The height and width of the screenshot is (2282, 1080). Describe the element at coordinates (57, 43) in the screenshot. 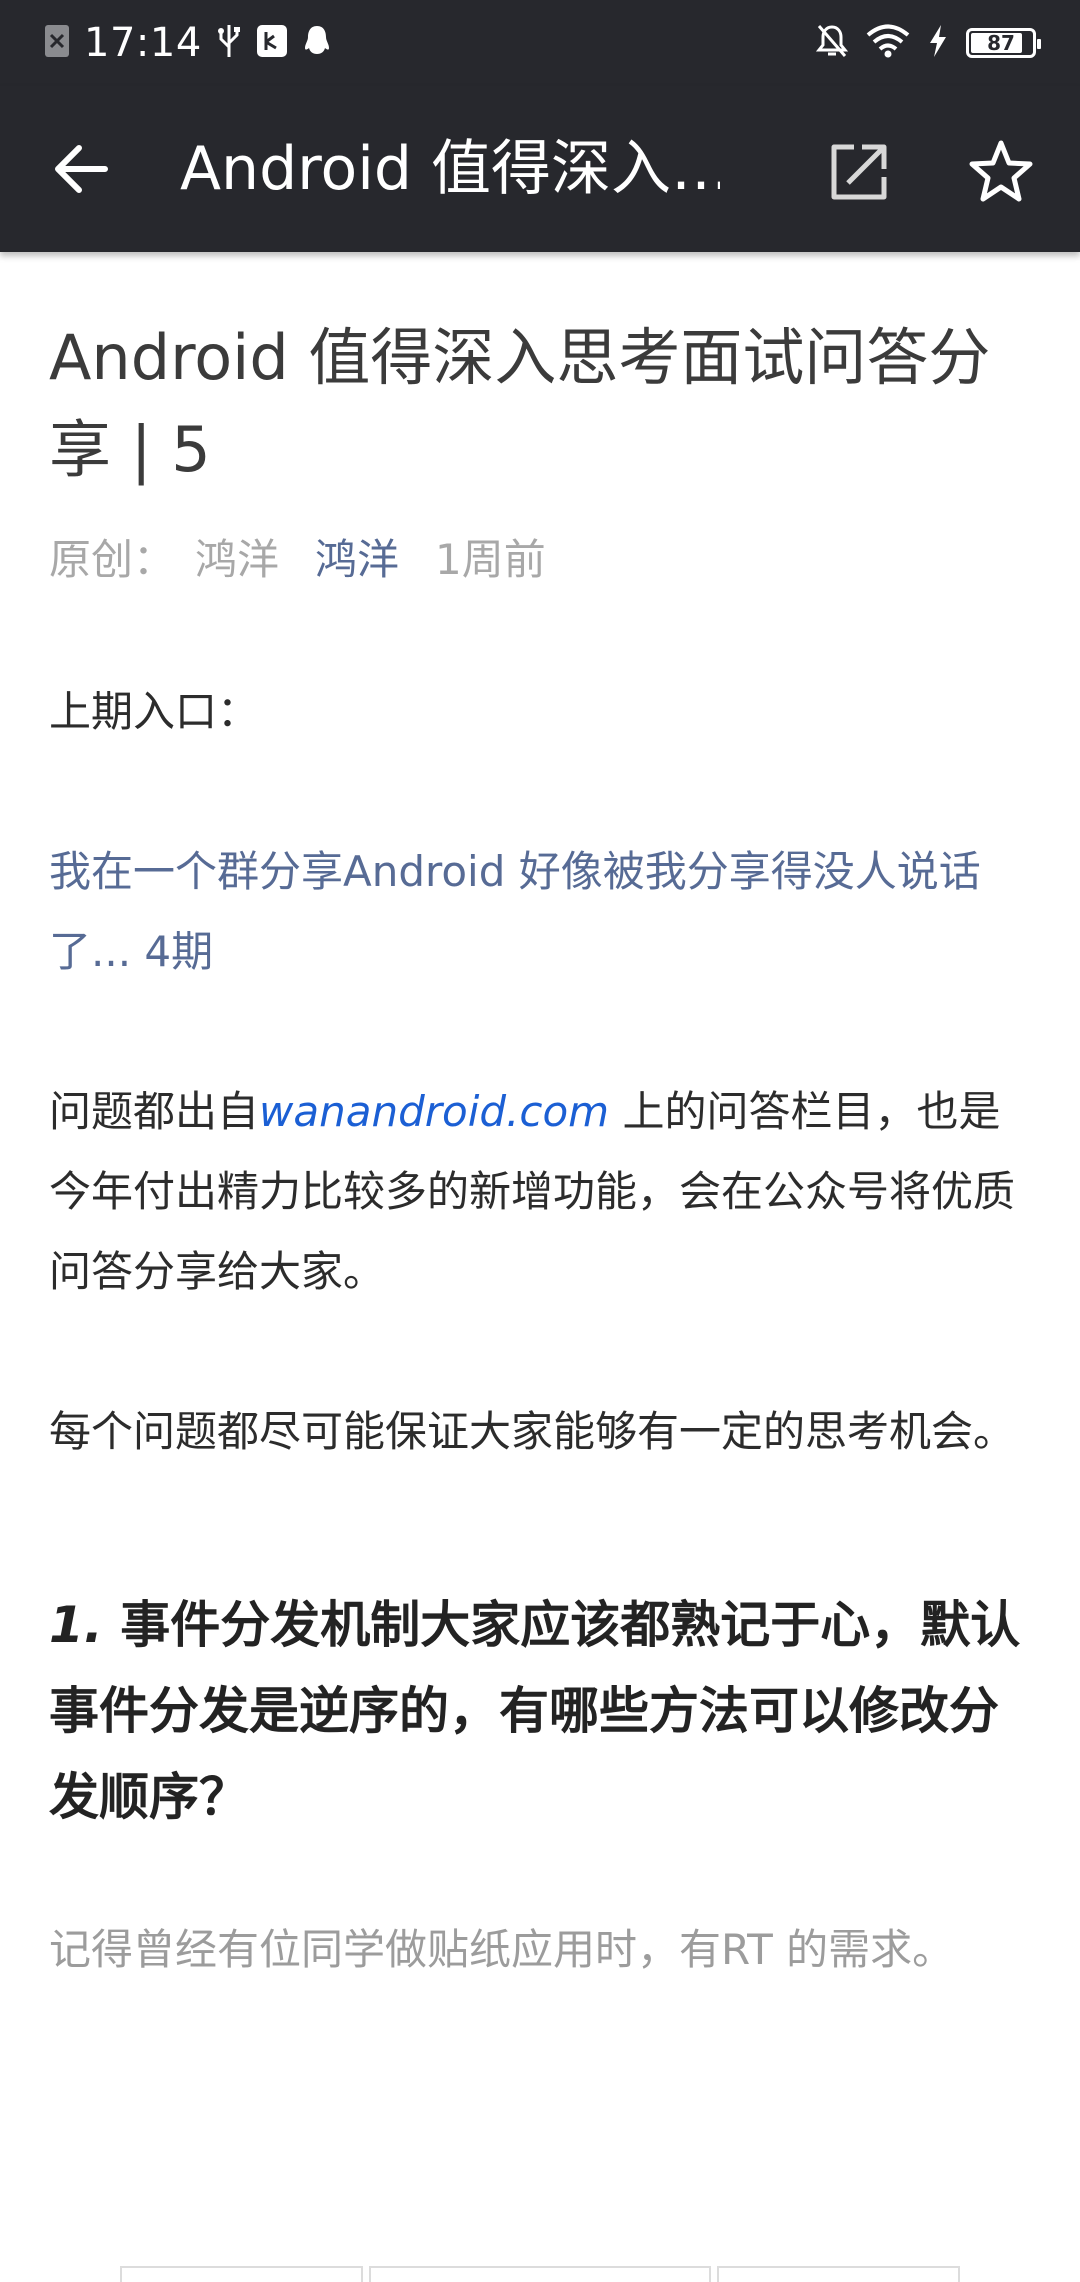

I see `sim-x-icon` at that location.